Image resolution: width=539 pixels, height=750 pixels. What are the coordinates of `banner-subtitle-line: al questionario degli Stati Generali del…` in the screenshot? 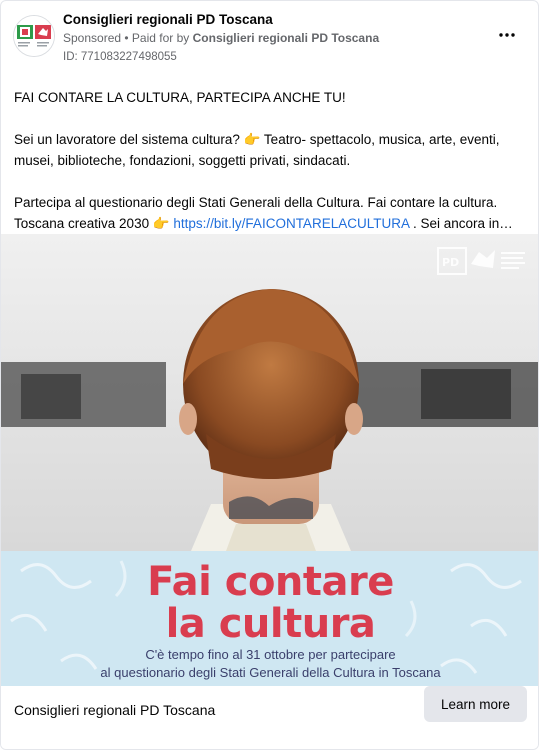 It's located at (270, 672).